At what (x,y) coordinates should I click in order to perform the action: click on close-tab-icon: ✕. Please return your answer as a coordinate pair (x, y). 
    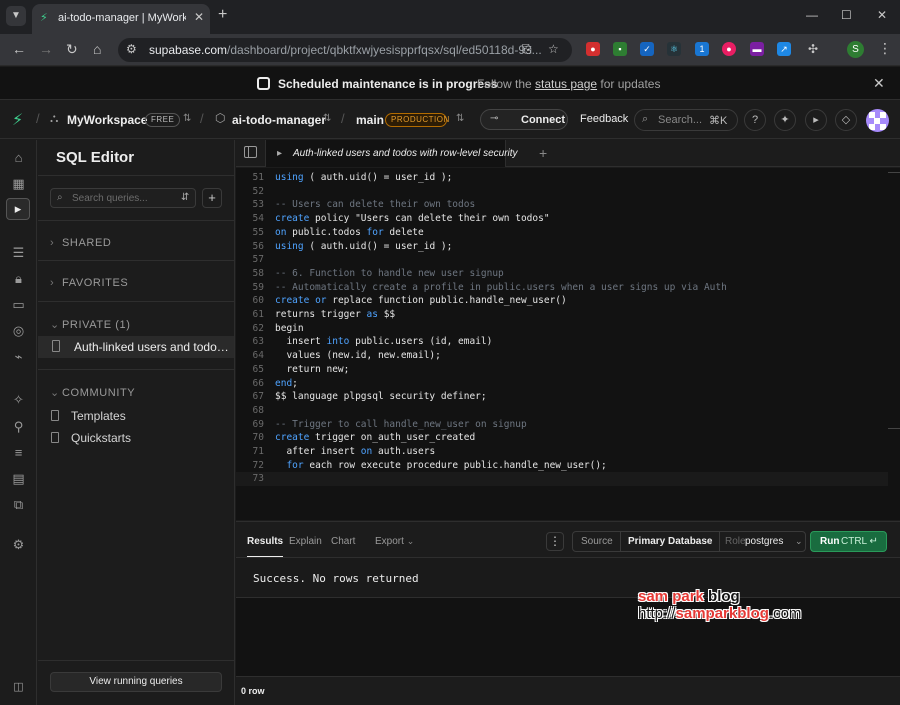
    Looking at the image, I should click on (199, 17).